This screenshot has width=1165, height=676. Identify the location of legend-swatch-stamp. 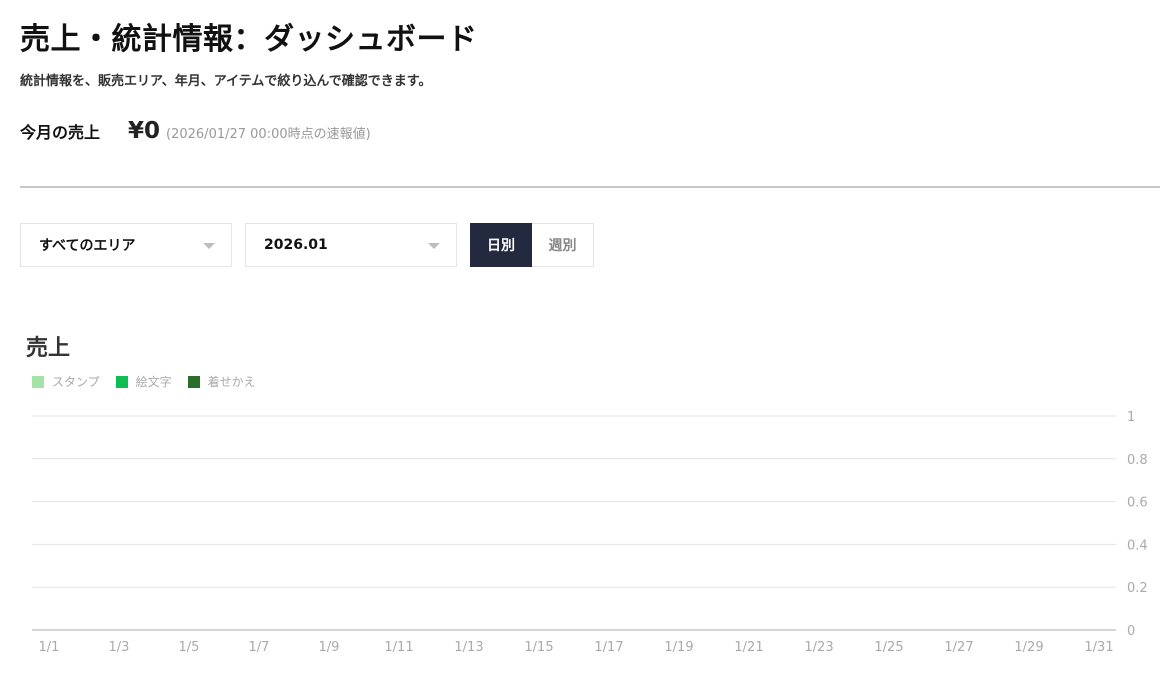
(38, 381).